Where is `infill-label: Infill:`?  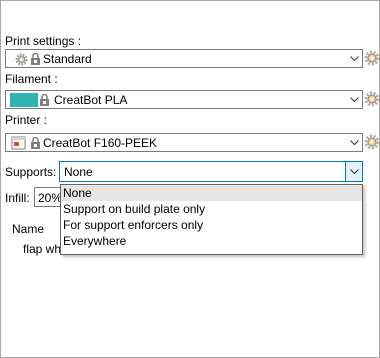 infill-label: Infill: is located at coordinates (17, 198).